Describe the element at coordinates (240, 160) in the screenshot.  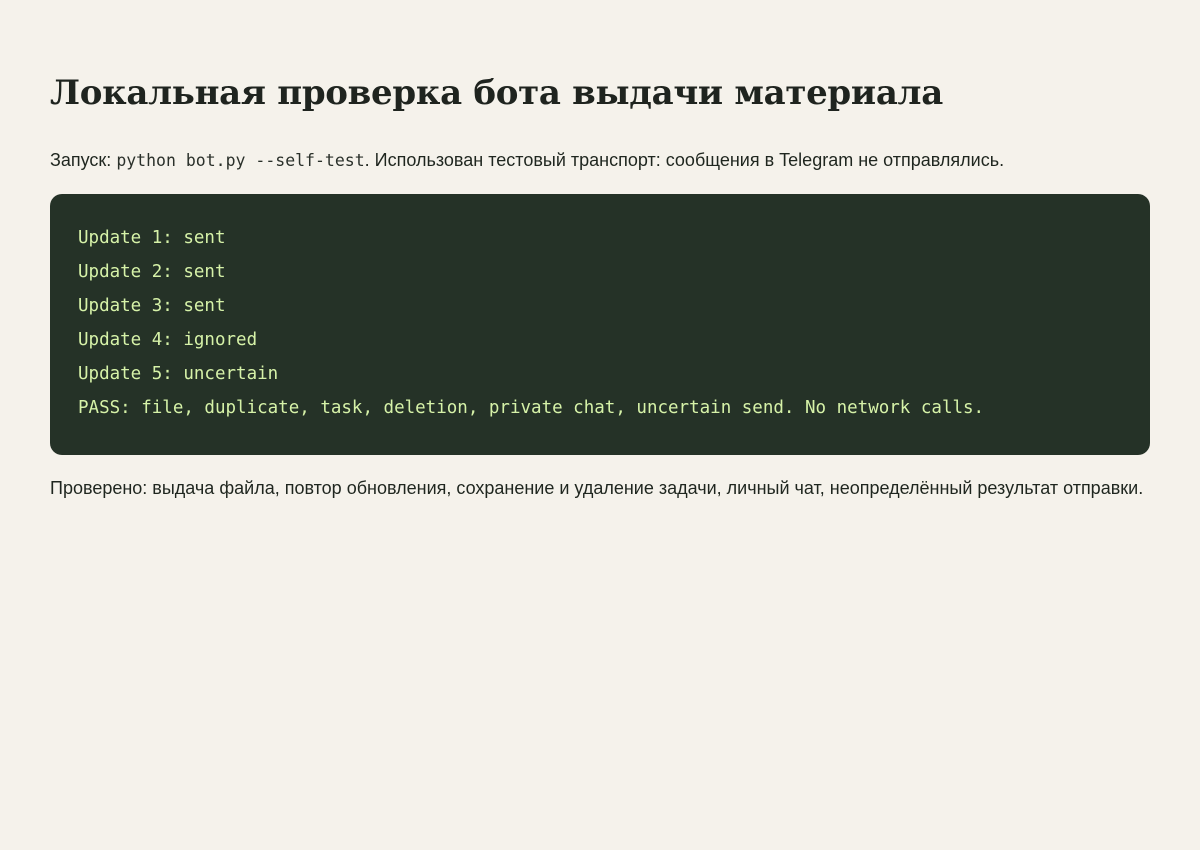
I see `run-command: python bot.py --self-test` at that location.